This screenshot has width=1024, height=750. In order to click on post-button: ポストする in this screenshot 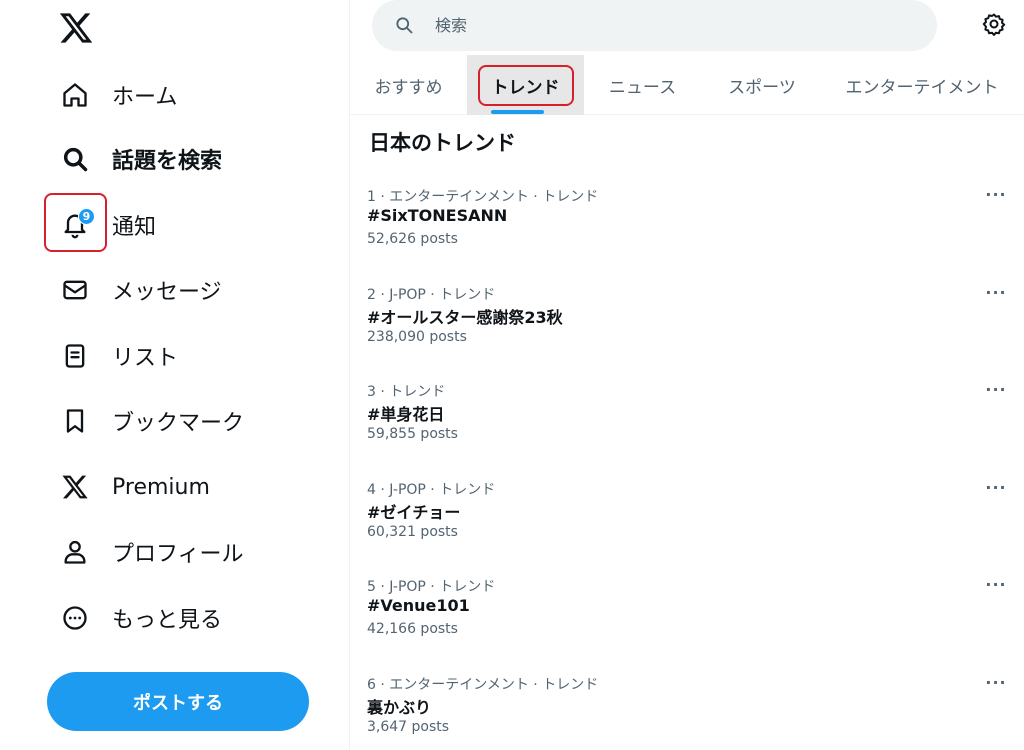, I will do `click(178, 701)`.